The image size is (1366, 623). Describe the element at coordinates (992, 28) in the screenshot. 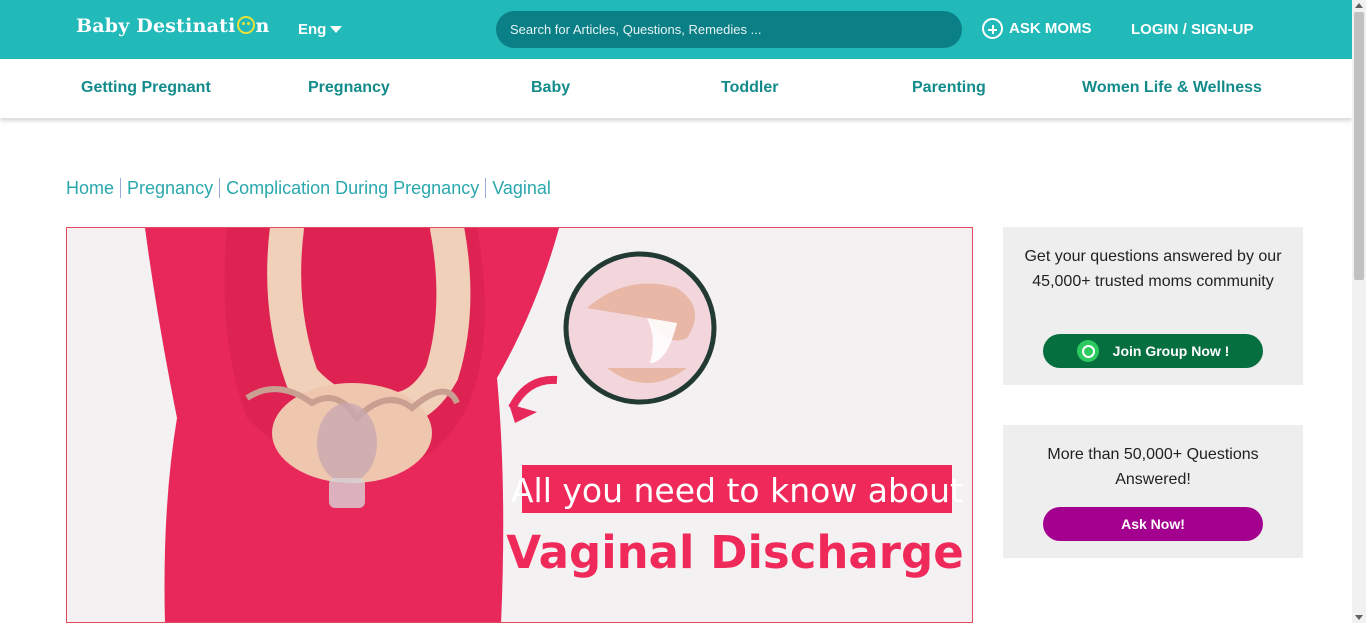

I see `plus-circle-icon` at that location.